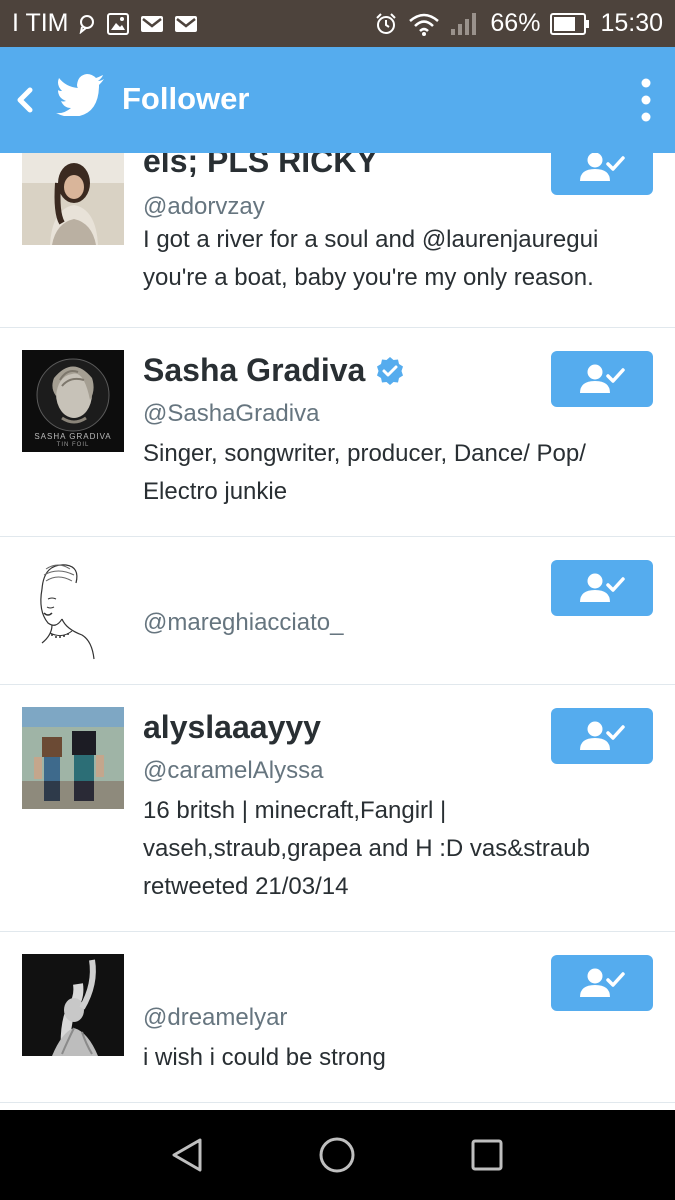  What do you see at coordinates (570, 24) in the screenshot?
I see `battery-icon` at bounding box center [570, 24].